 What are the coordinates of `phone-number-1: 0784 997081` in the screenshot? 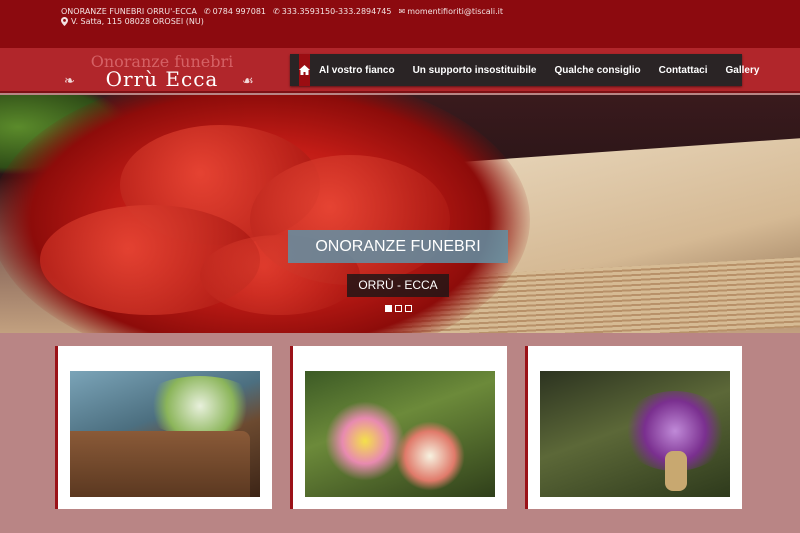 It's located at (239, 11).